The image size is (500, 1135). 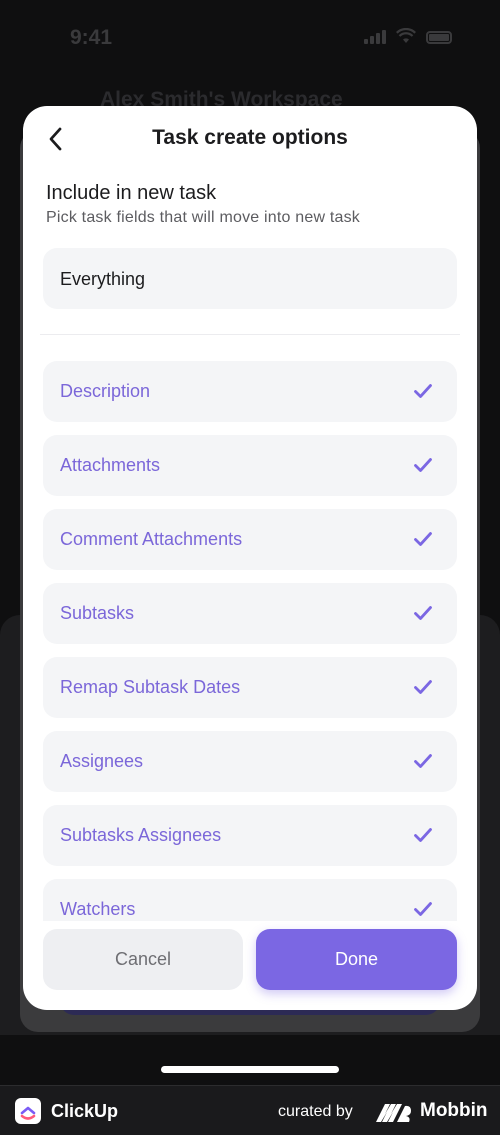 I want to click on option-subtasks-assignees: Subtasks Assignees, so click(x=250, y=835).